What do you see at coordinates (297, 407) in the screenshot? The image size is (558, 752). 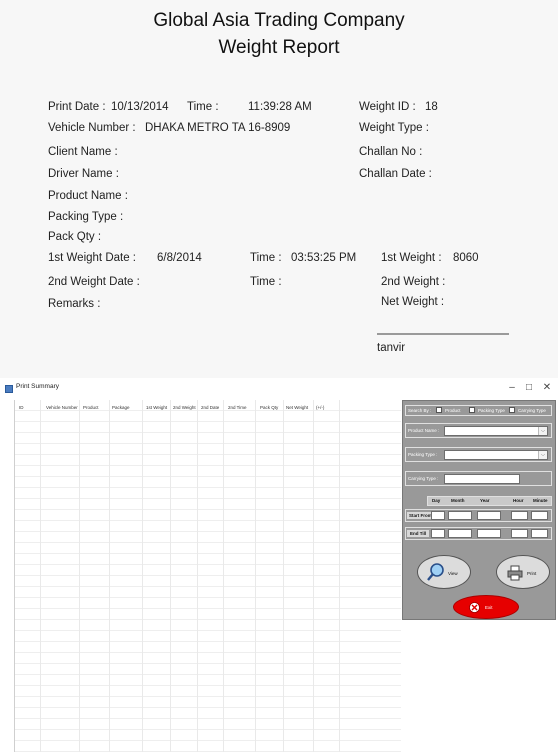 I see `column-header-net-weight: Net Weight` at bounding box center [297, 407].